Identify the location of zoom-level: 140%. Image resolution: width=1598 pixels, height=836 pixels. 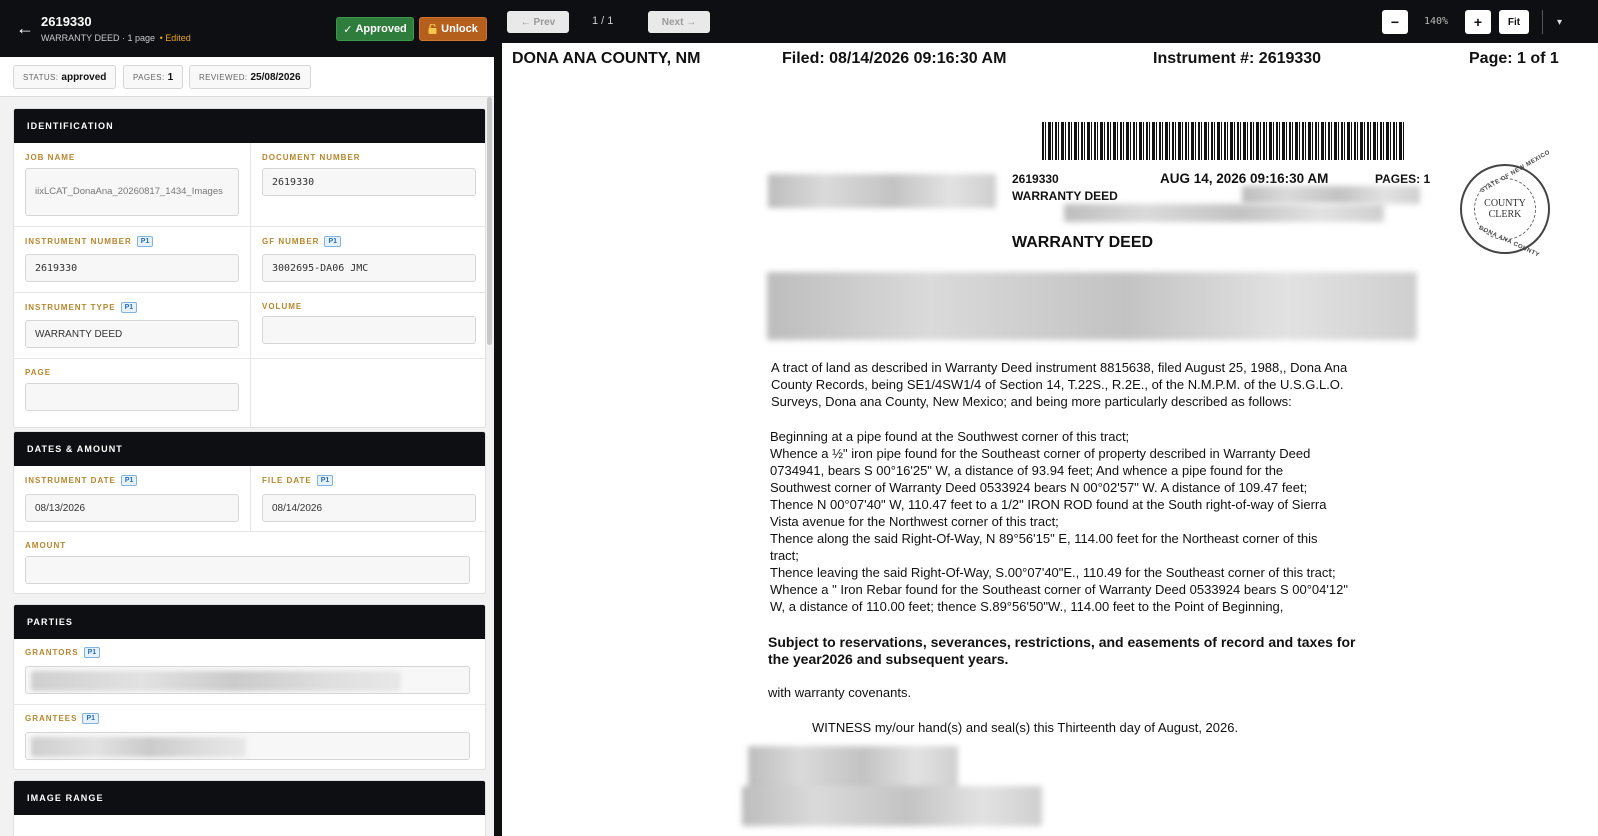
(1436, 21).